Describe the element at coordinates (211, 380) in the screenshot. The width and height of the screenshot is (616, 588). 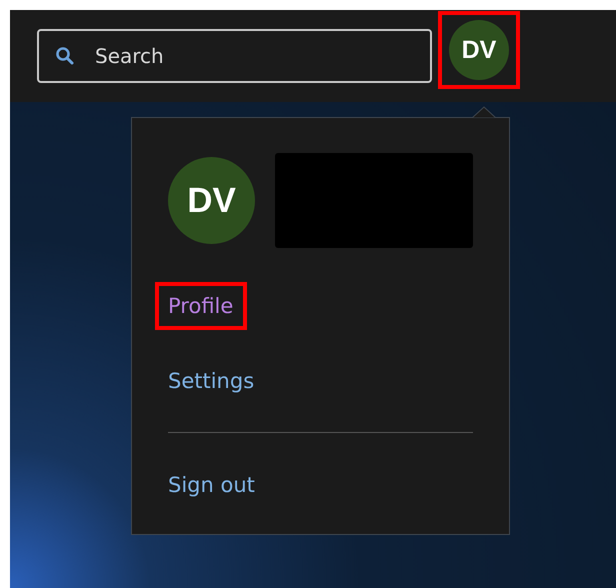
I see `menu-link: Settings` at that location.